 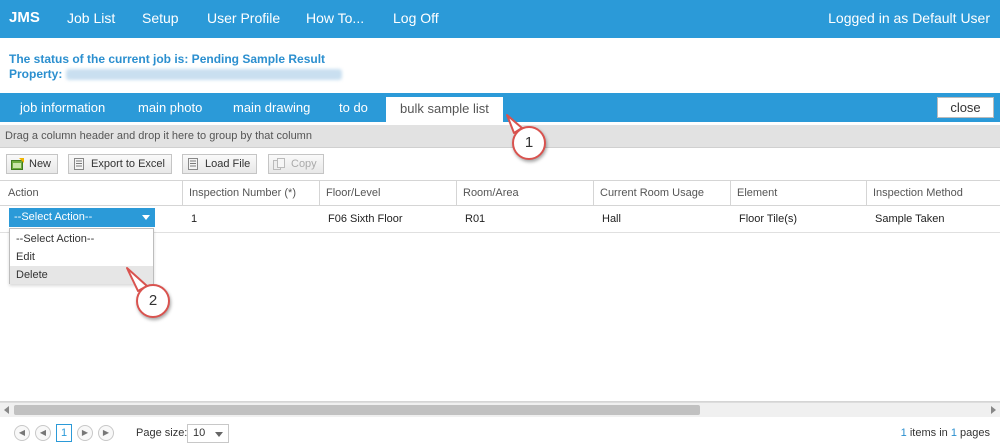 I want to click on page-number-current: 1, so click(x=64, y=433).